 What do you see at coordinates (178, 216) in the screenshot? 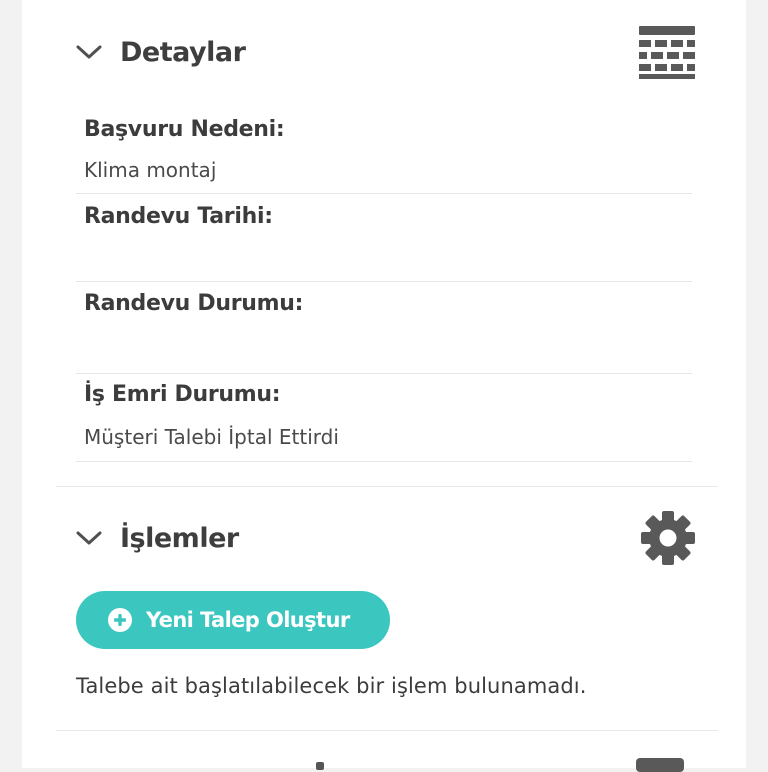
I see `detail-label: Randevu Tarihi:` at bounding box center [178, 216].